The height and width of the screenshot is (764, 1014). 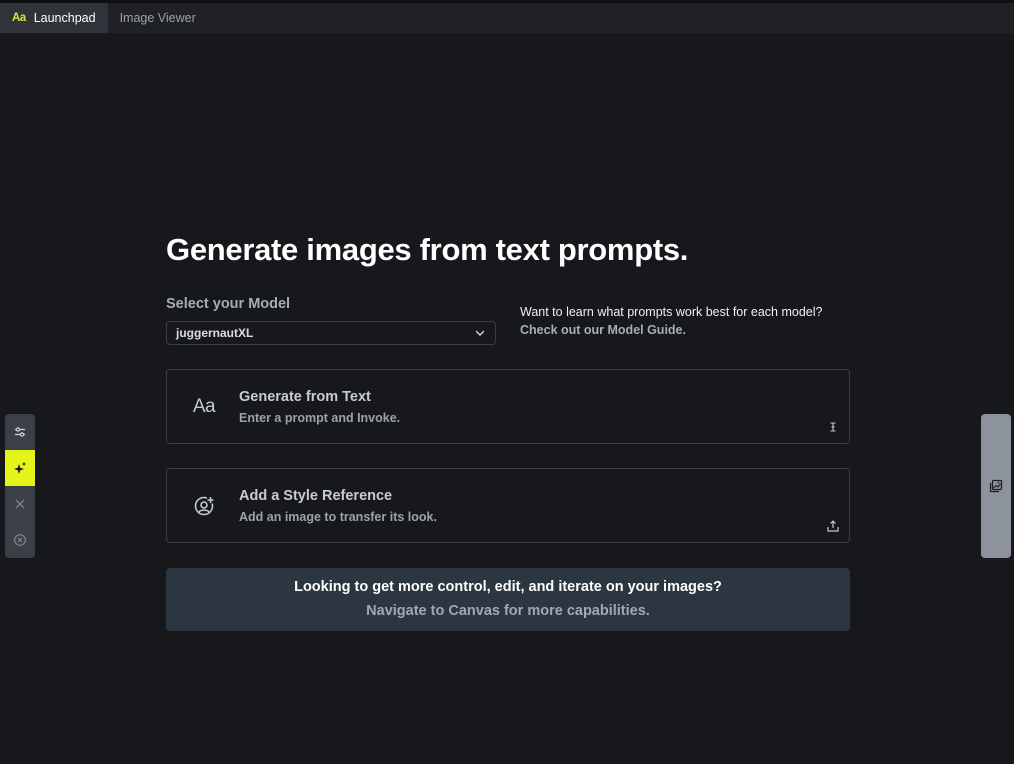 I want to click on page-title: Generate images from text prompts., so click(x=427, y=249).